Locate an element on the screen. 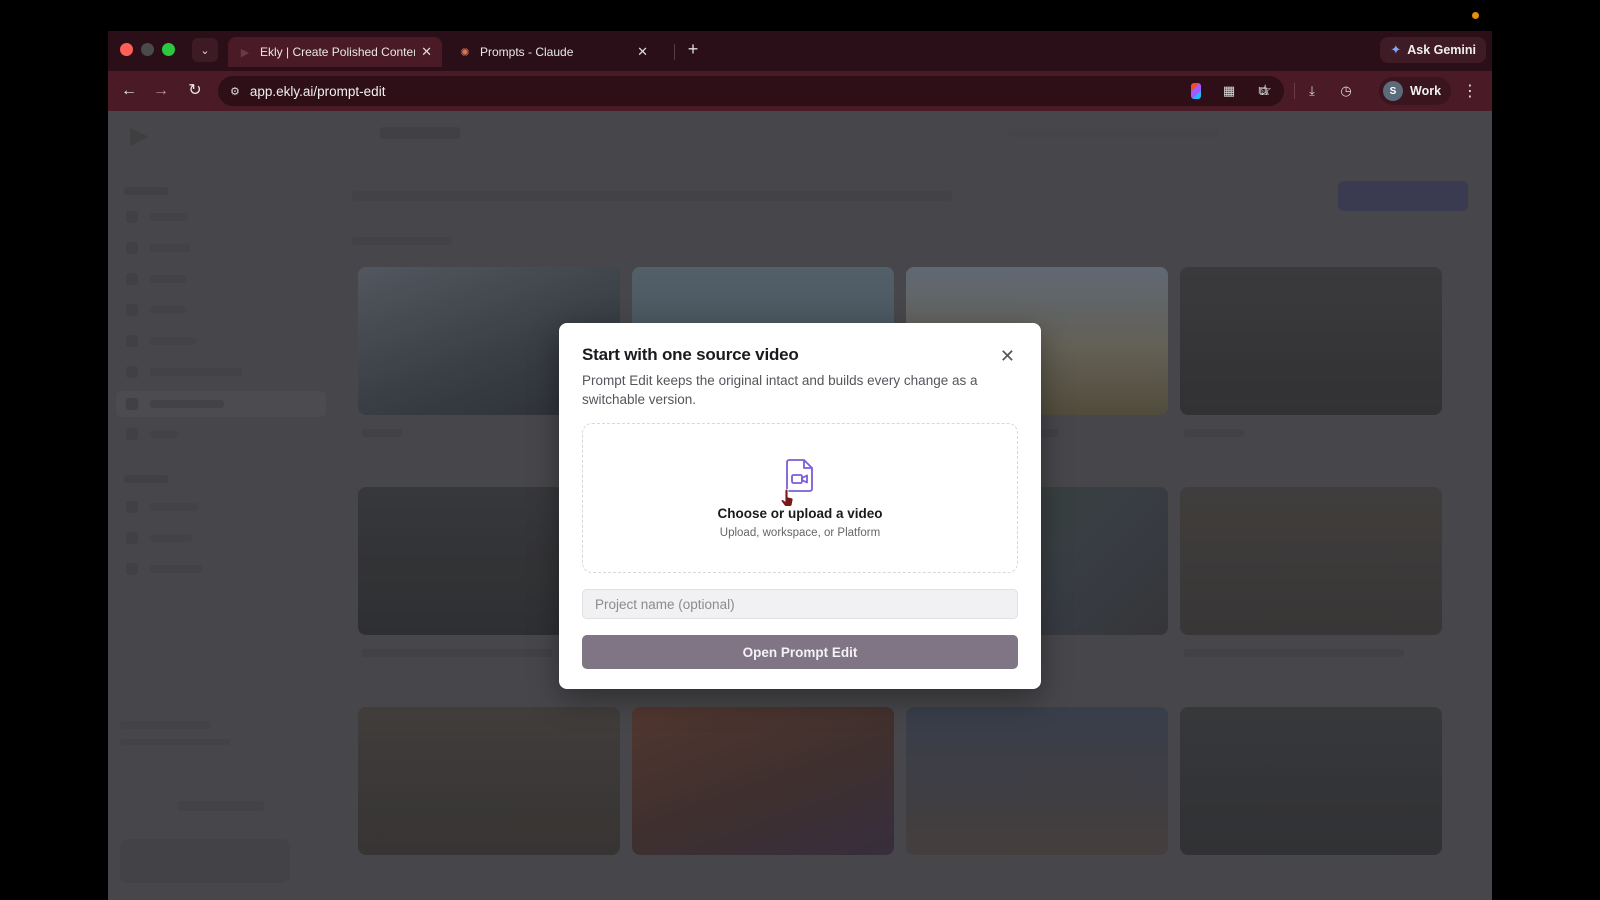  url-text: app.ekly.ai/prompt-edit is located at coordinates (318, 91).